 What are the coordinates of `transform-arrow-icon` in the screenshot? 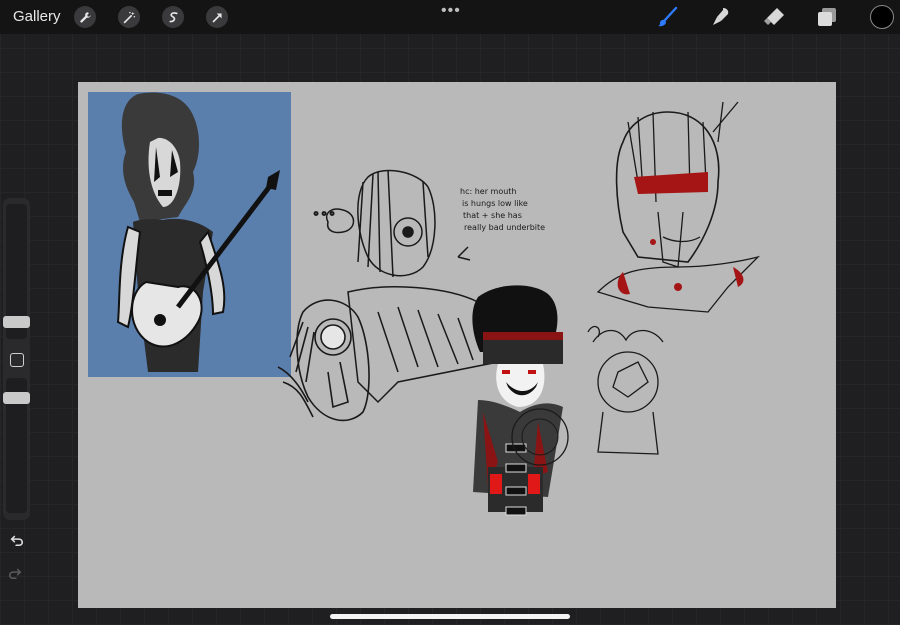 It's located at (217, 17).